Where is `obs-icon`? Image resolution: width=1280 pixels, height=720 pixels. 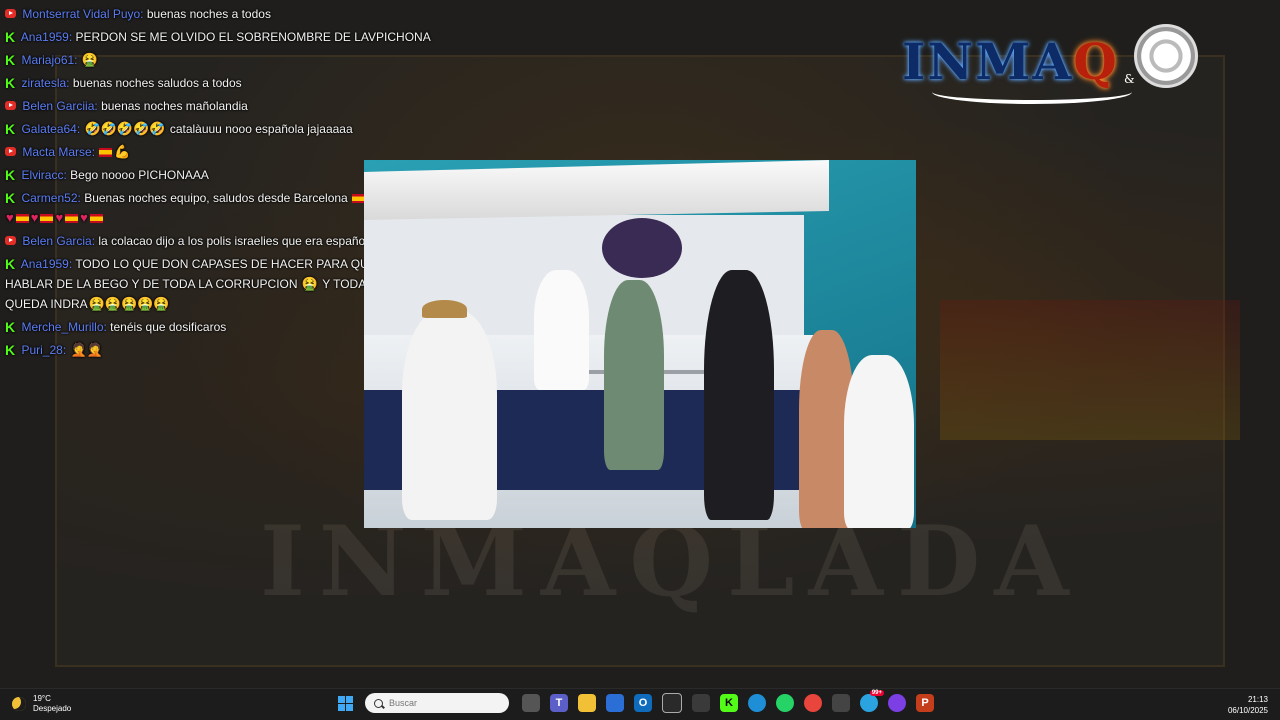 obs-icon is located at coordinates (672, 703).